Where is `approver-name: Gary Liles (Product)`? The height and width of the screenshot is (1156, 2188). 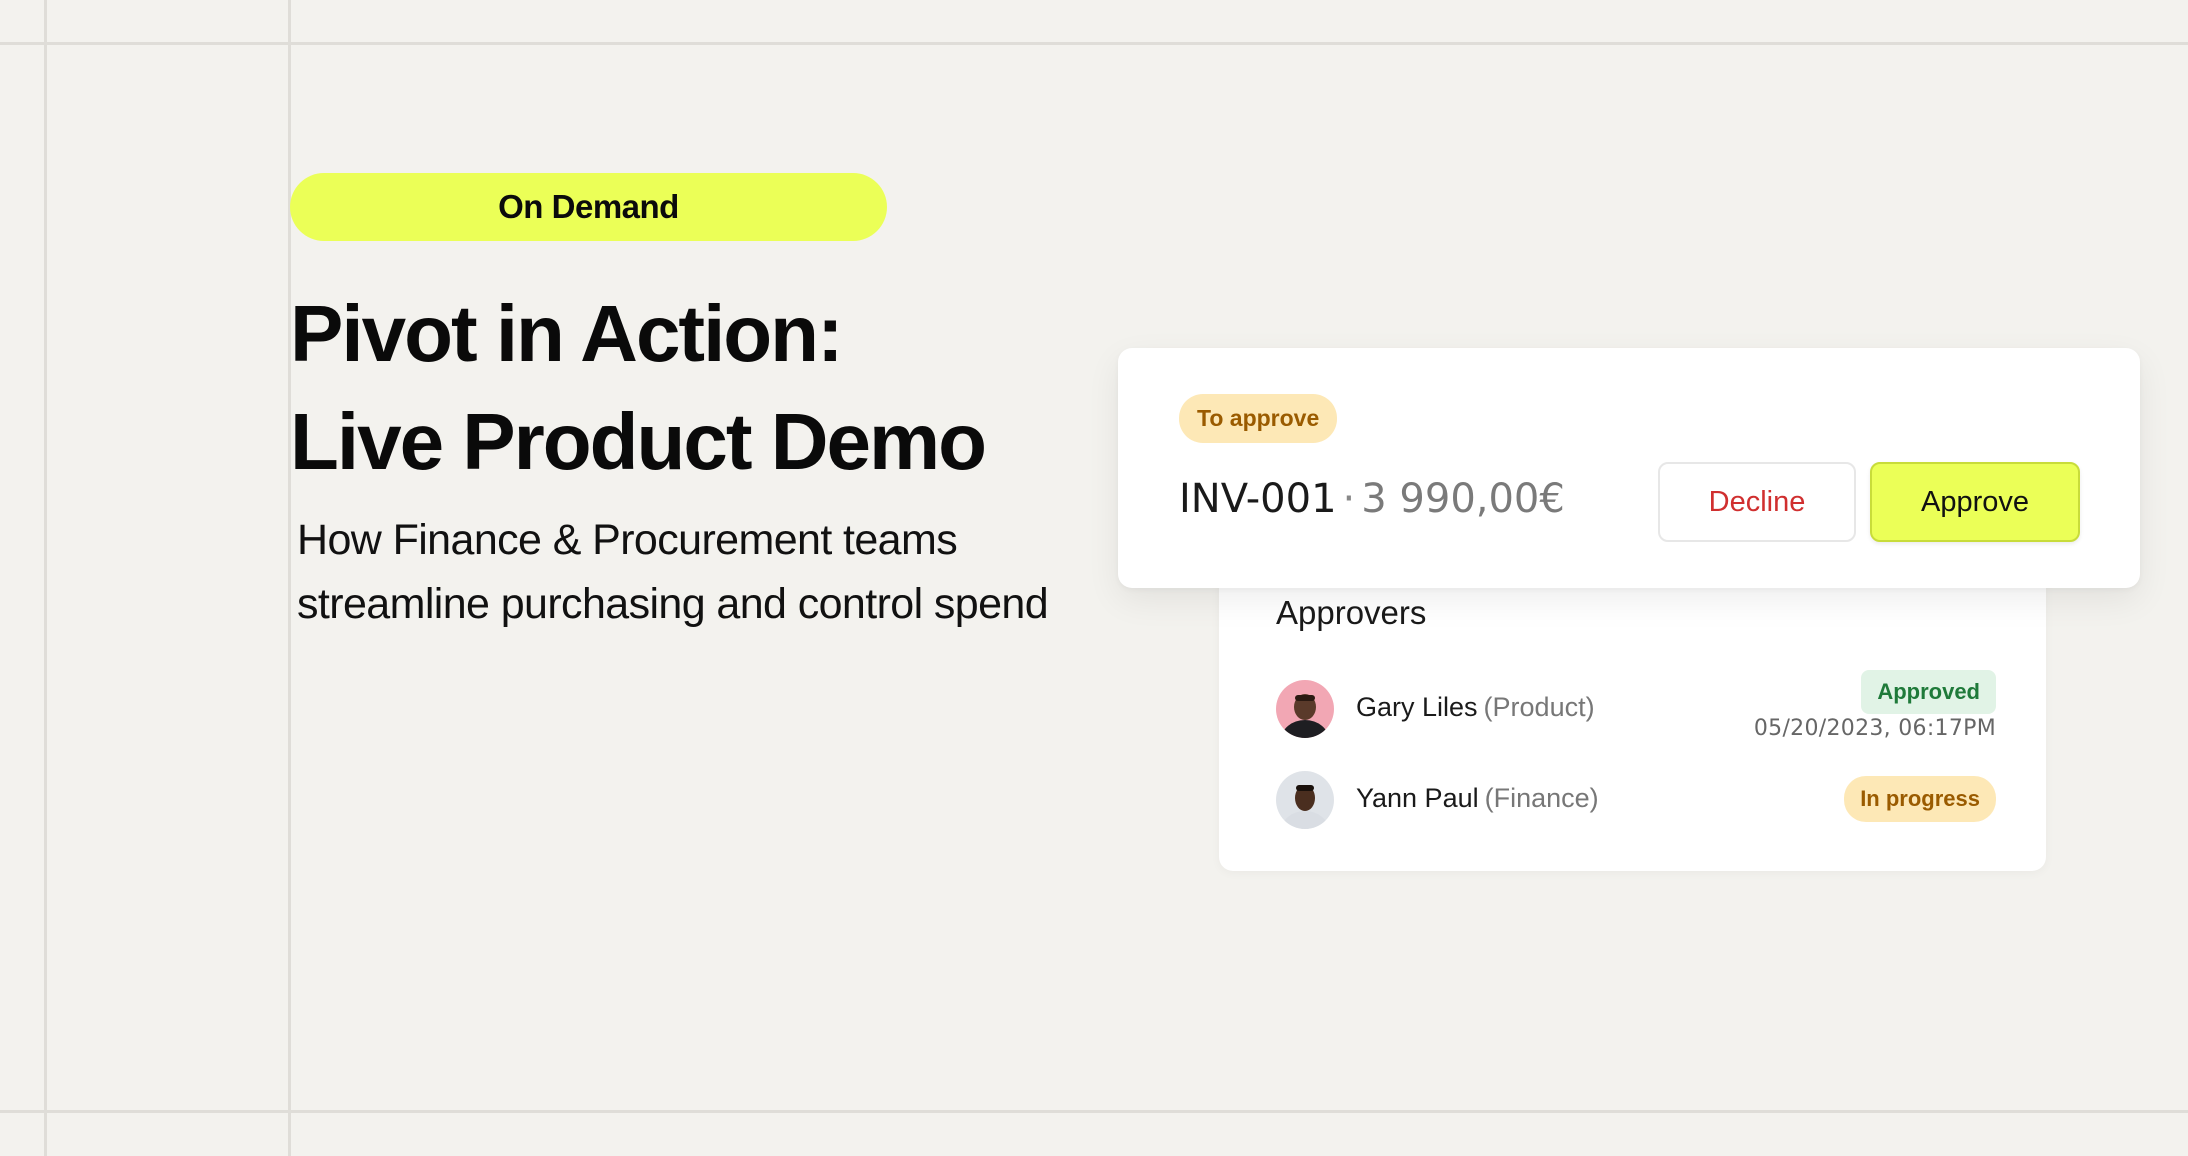
approver-name: Gary Liles (Product) is located at coordinates (1475, 707).